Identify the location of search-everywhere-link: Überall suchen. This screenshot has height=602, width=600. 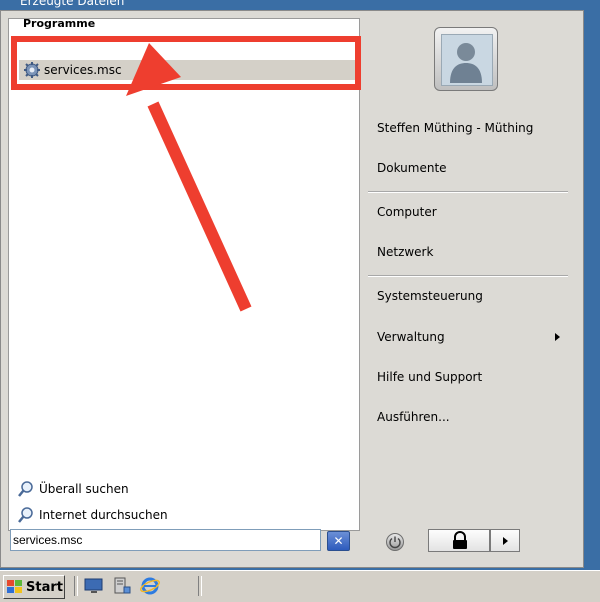
(182, 489).